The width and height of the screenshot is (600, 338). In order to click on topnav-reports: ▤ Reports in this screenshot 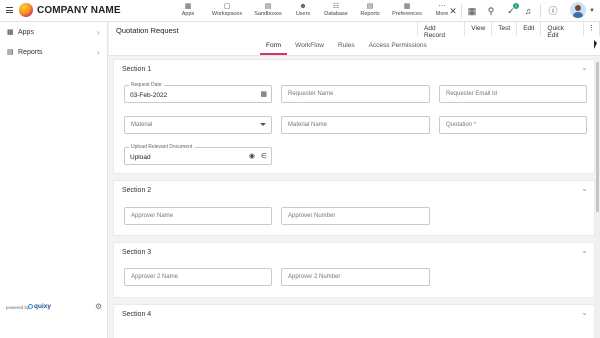, I will do `click(370, 11)`.